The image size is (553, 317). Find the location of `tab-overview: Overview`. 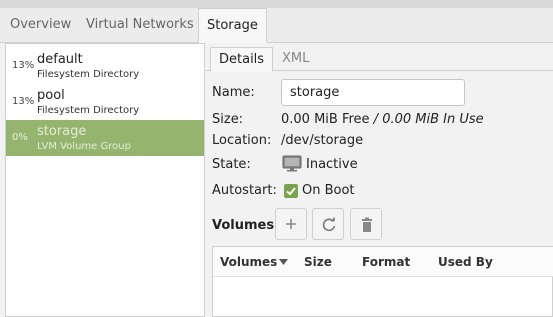

tab-overview: Overview is located at coordinates (40, 25).